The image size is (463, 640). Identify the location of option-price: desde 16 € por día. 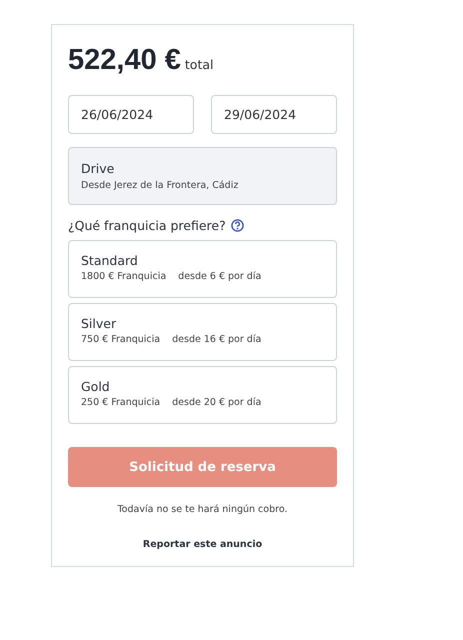
(217, 339).